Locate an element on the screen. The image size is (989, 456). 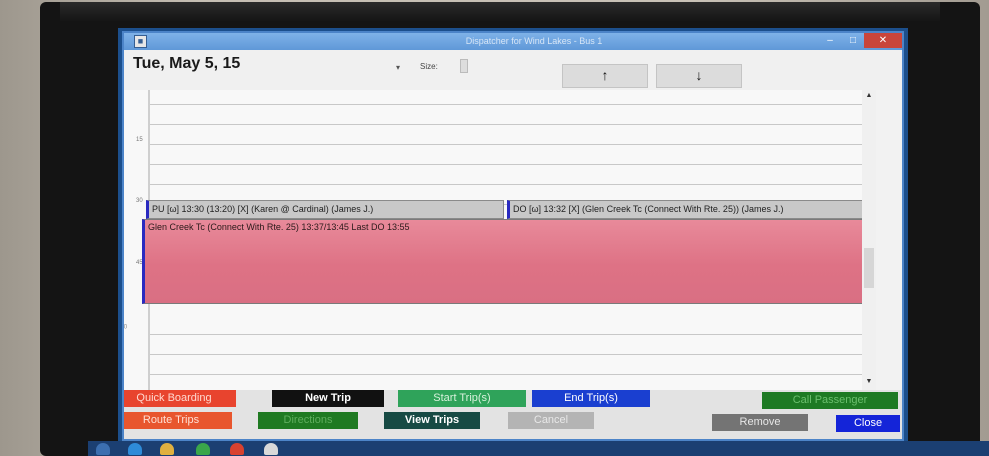
time-label: 30 is located at coordinates (139, 201).